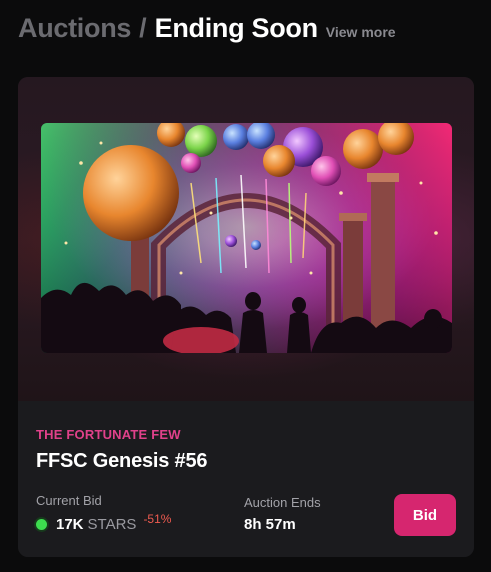  What do you see at coordinates (282, 502) in the screenshot?
I see `auction-ends-label: Auction Ends` at bounding box center [282, 502].